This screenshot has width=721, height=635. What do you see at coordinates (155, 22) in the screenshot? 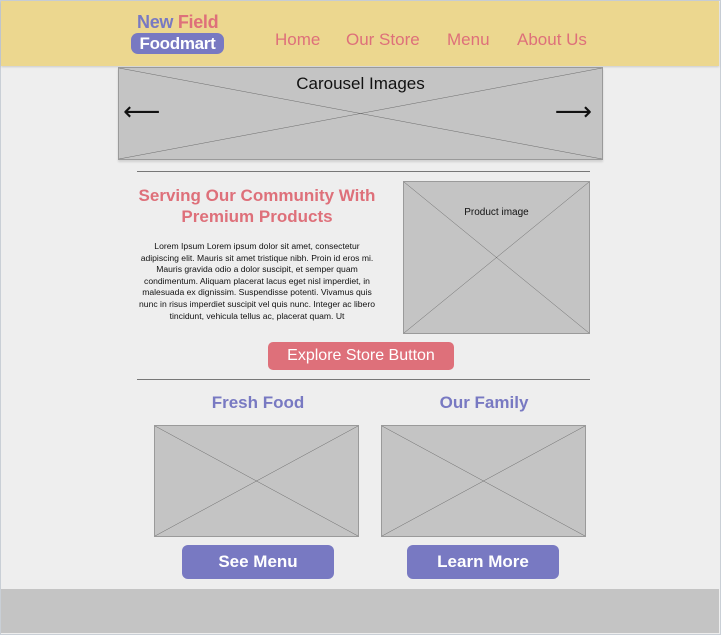
I see `logo-word-new: New` at bounding box center [155, 22].